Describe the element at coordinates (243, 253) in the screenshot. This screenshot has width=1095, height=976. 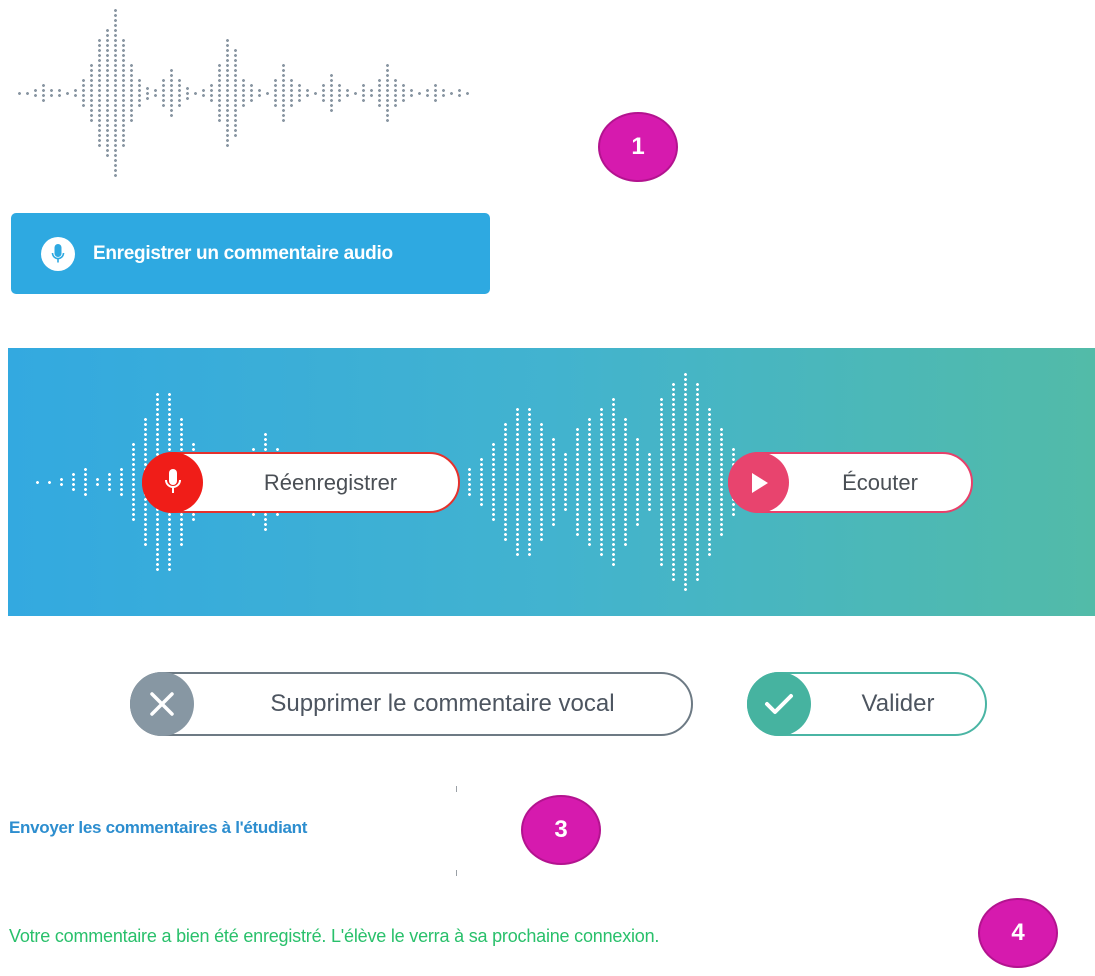
I see `record-button-label: Enregistrer un commentaire audio` at that location.